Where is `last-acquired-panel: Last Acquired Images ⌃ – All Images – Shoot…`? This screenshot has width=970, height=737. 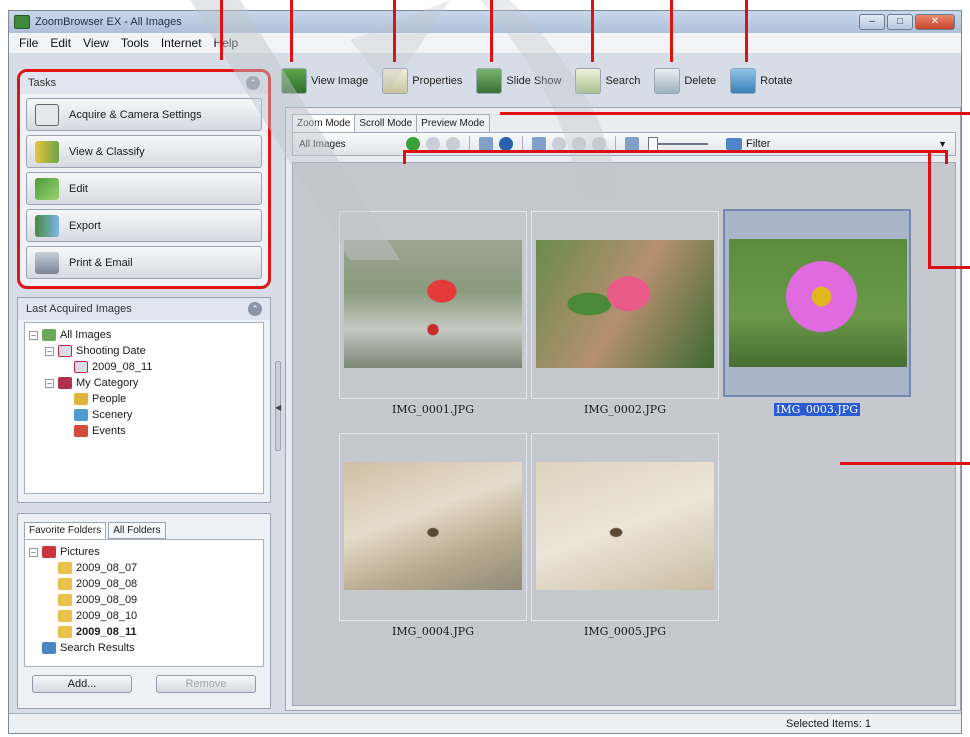 last-acquired-panel: Last Acquired Images ⌃ – All Images – Shoot… is located at coordinates (144, 400).